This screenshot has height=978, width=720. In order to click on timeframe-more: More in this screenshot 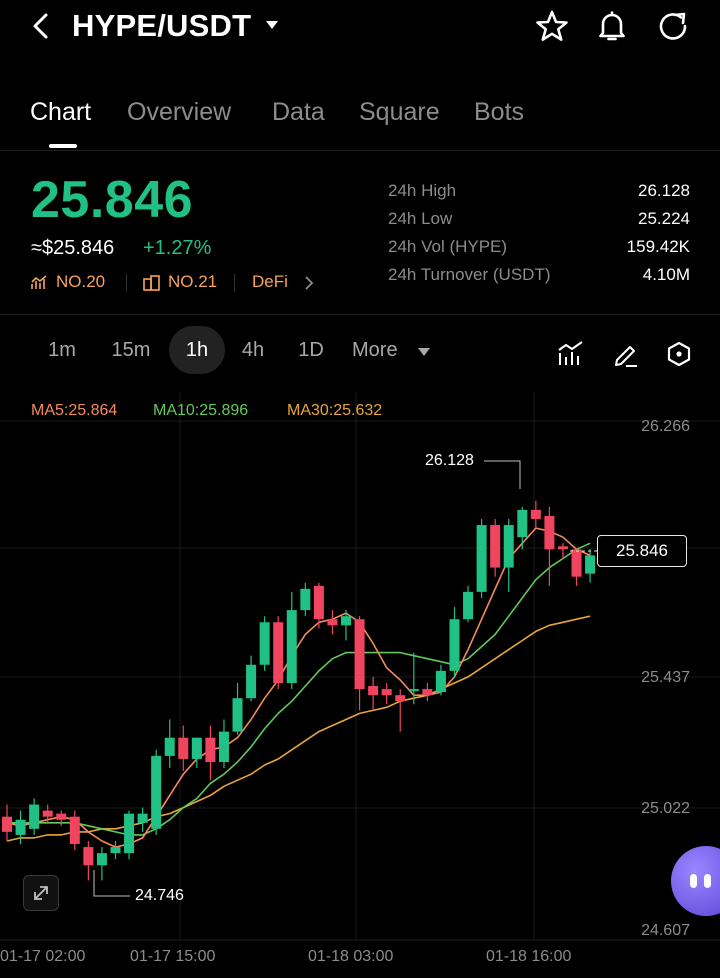, I will do `click(382, 350)`.